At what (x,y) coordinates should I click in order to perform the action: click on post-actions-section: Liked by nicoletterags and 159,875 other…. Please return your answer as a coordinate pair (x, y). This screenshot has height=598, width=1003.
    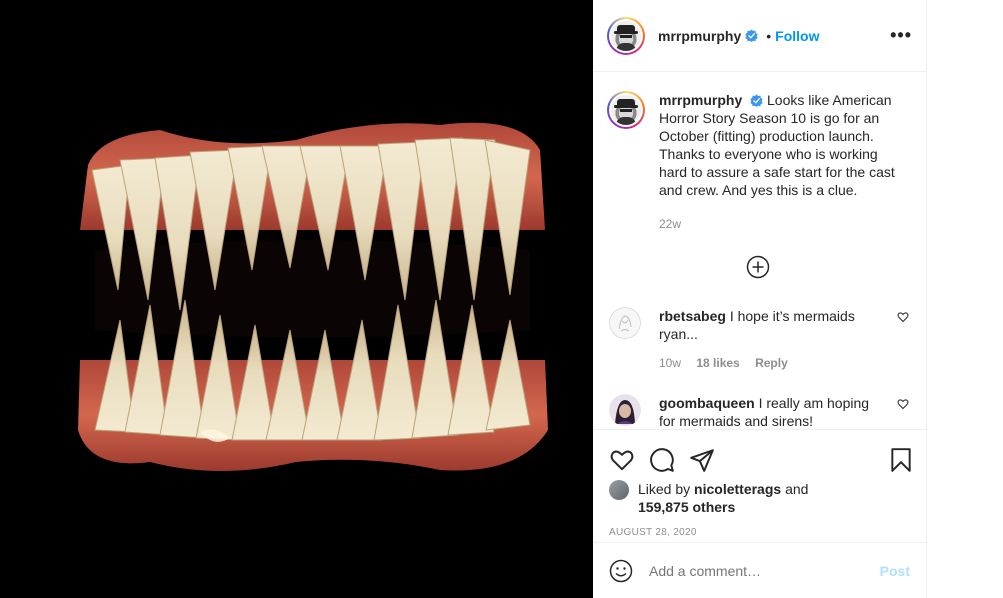
    Looking at the image, I should click on (759, 483).